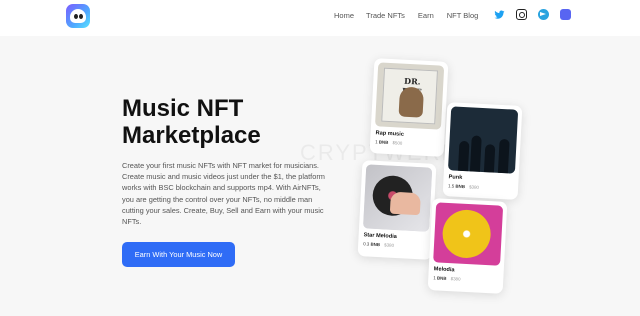  Describe the element at coordinates (380, 236) in the screenshot. I see `nft-card-title: Star Melodia` at that location.